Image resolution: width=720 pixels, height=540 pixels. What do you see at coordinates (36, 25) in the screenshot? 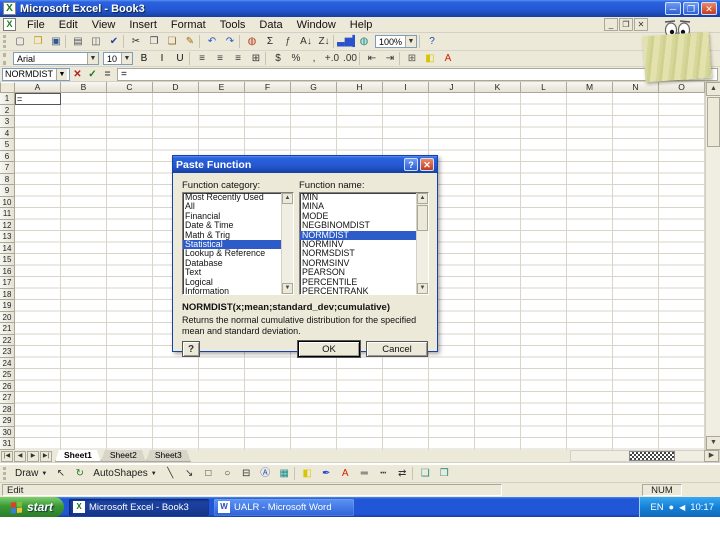
I see `menu-item: File` at bounding box center [36, 25].